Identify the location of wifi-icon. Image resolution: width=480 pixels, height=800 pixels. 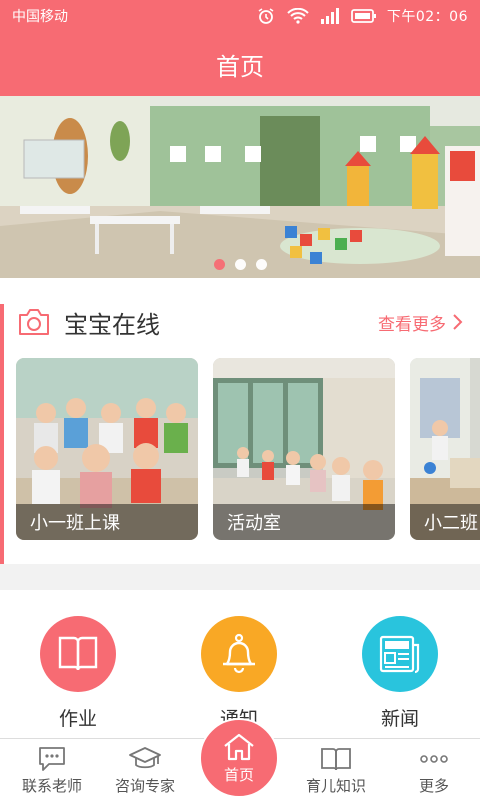
(298, 16).